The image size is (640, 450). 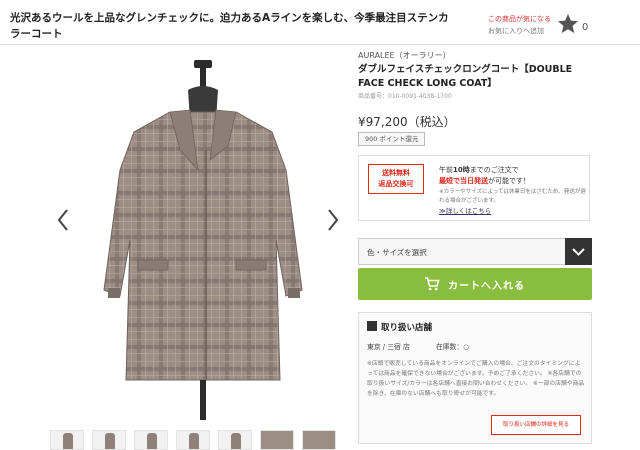 I want to click on store-heading: 取り扱い店舗, so click(x=399, y=327).